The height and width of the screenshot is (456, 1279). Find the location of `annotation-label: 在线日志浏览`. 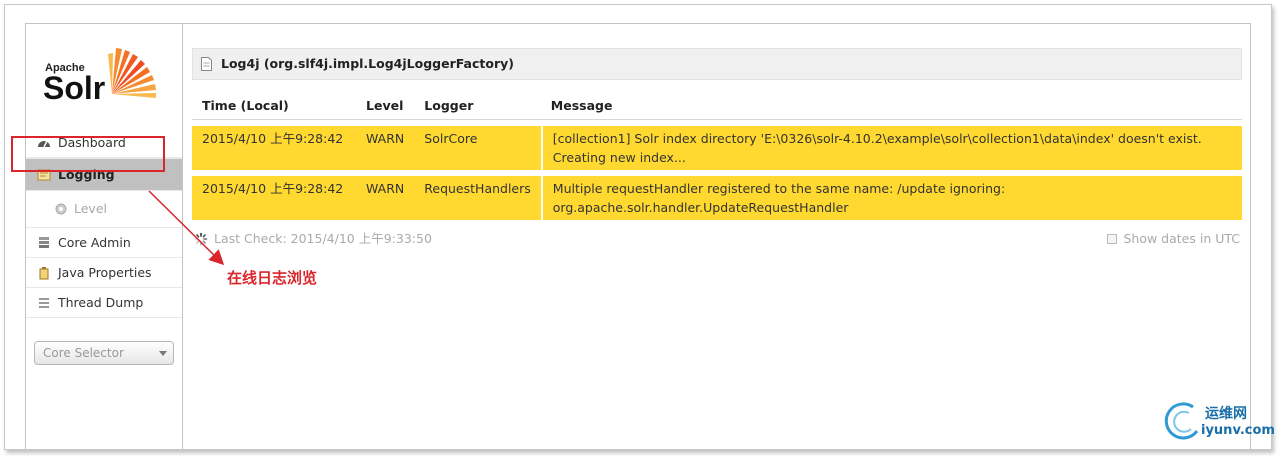

annotation-label: 在线日志浏览 is located at coordinates (272, 278).